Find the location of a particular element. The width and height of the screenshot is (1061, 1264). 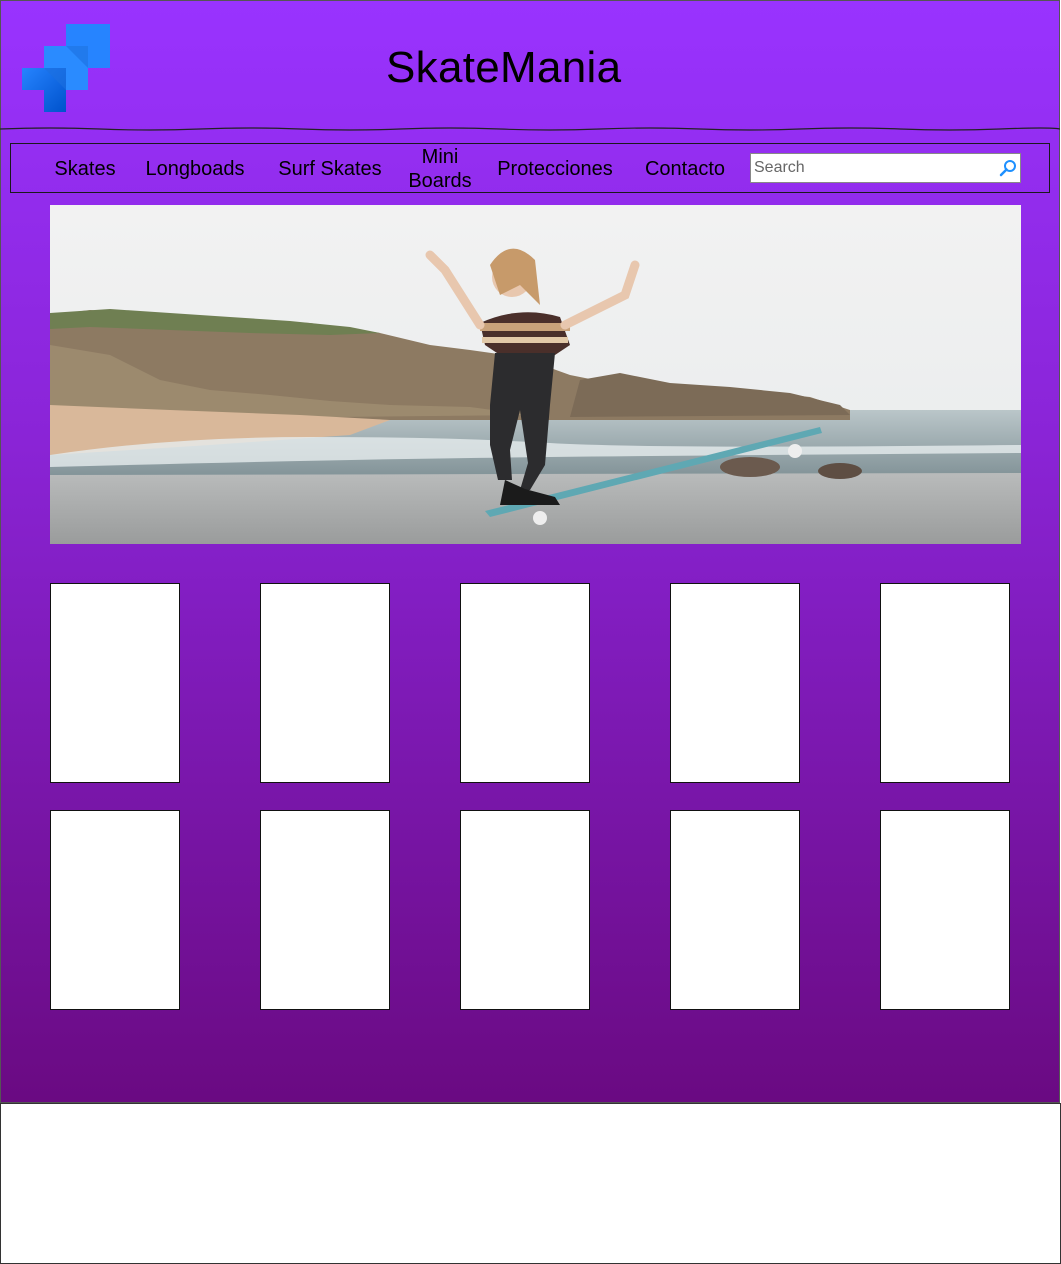

search-icon is located at coordinates (1008, 168).